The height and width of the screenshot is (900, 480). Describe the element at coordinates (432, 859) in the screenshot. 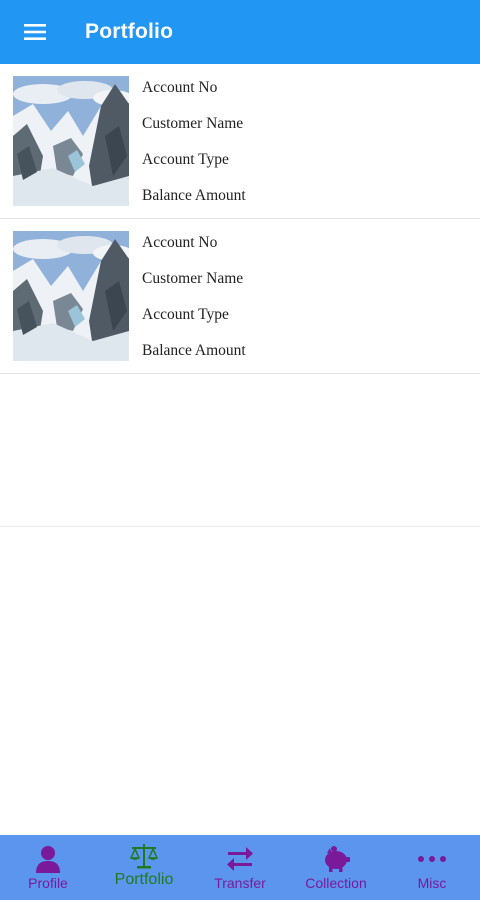

I see `more-dots-icon` at that location.